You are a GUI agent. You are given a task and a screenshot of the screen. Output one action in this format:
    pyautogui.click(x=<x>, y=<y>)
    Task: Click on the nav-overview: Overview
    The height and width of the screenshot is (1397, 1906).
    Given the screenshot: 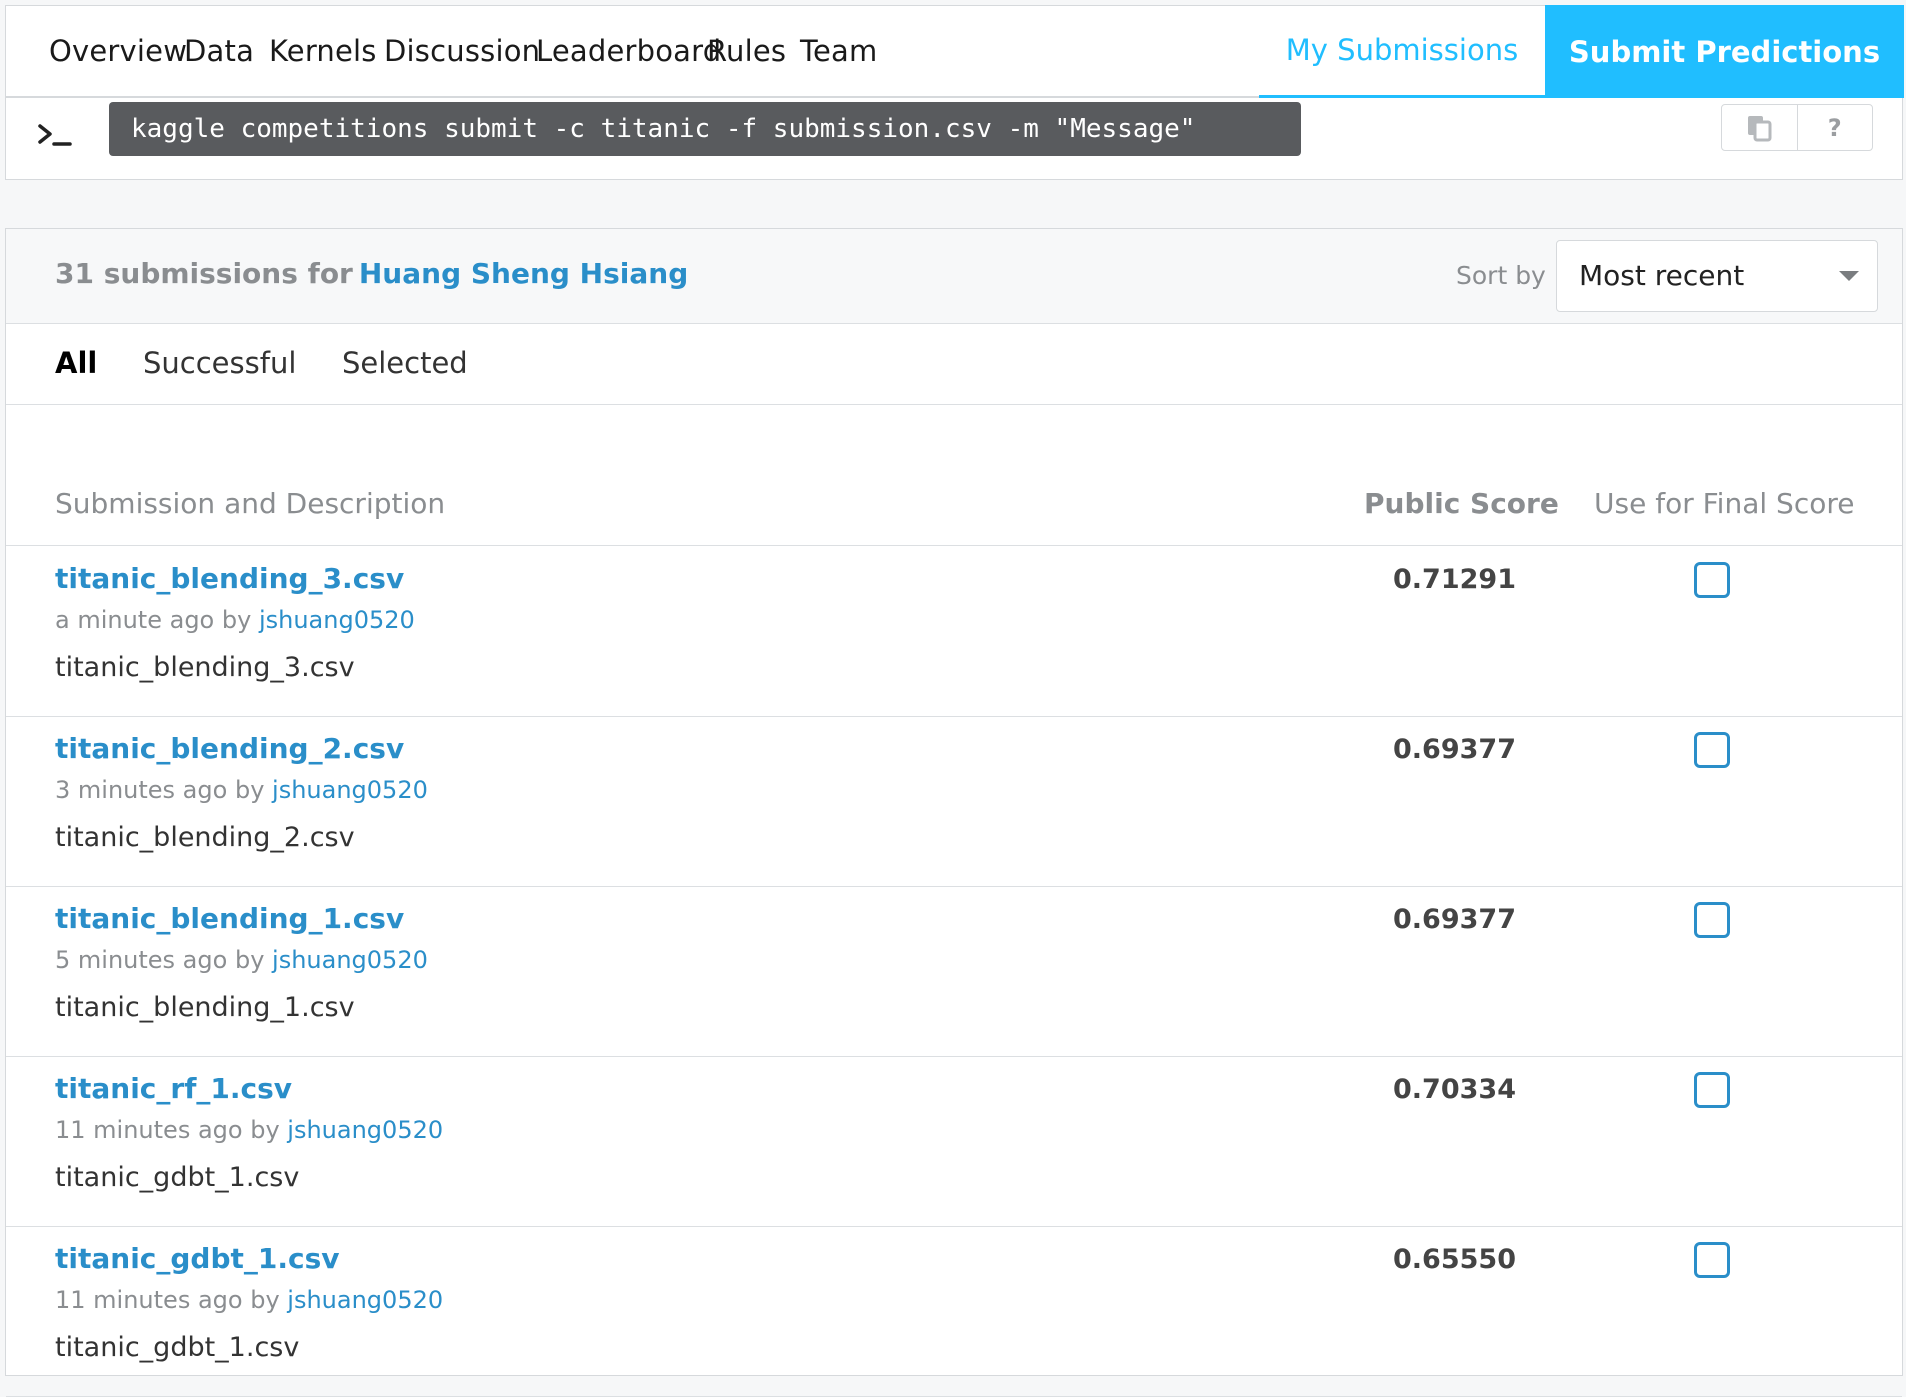 What is the action you would take?
    pyautogui.click(x=118, y=51)
    